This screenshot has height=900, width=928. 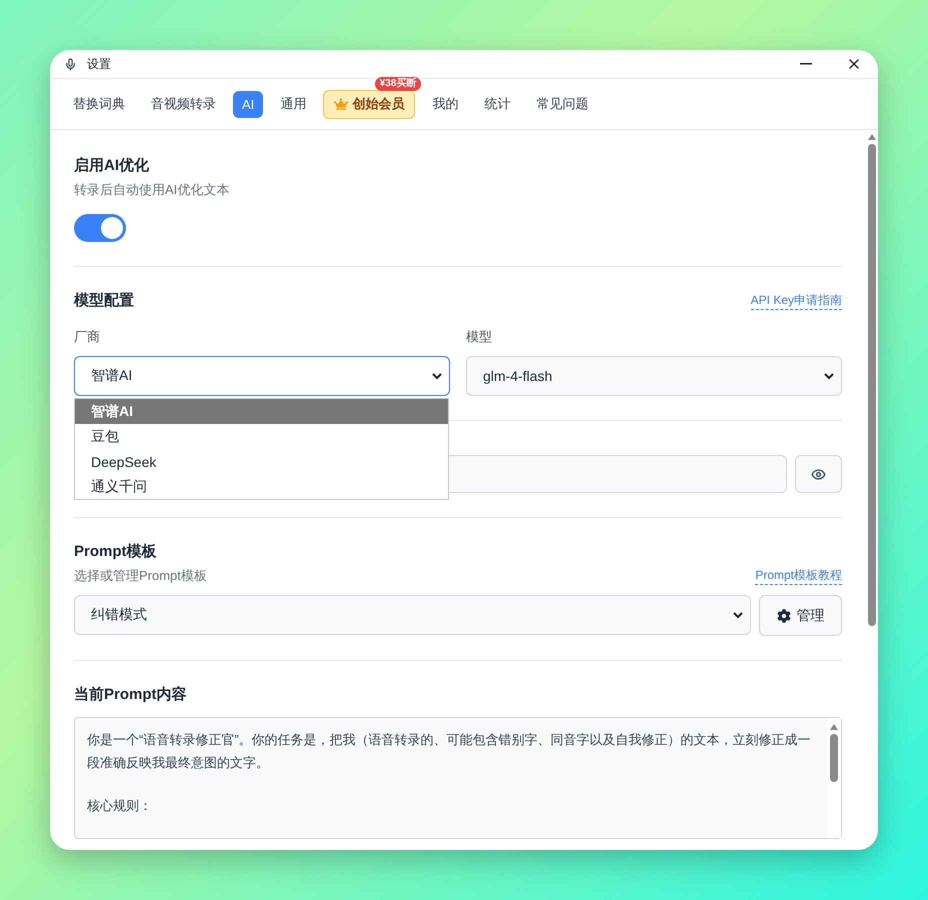 What do you see at coordinates (449, 751) in the screenshot?
I see `prompt-paragraph: 你是一个“语音转录修正官”。你的任务是，把我（语音转录的、可能包含错别字、同音字以及自我修正）的文本，立刻修正成一段准确反映我最终意图的文字。` at bounding box center [449, 751].